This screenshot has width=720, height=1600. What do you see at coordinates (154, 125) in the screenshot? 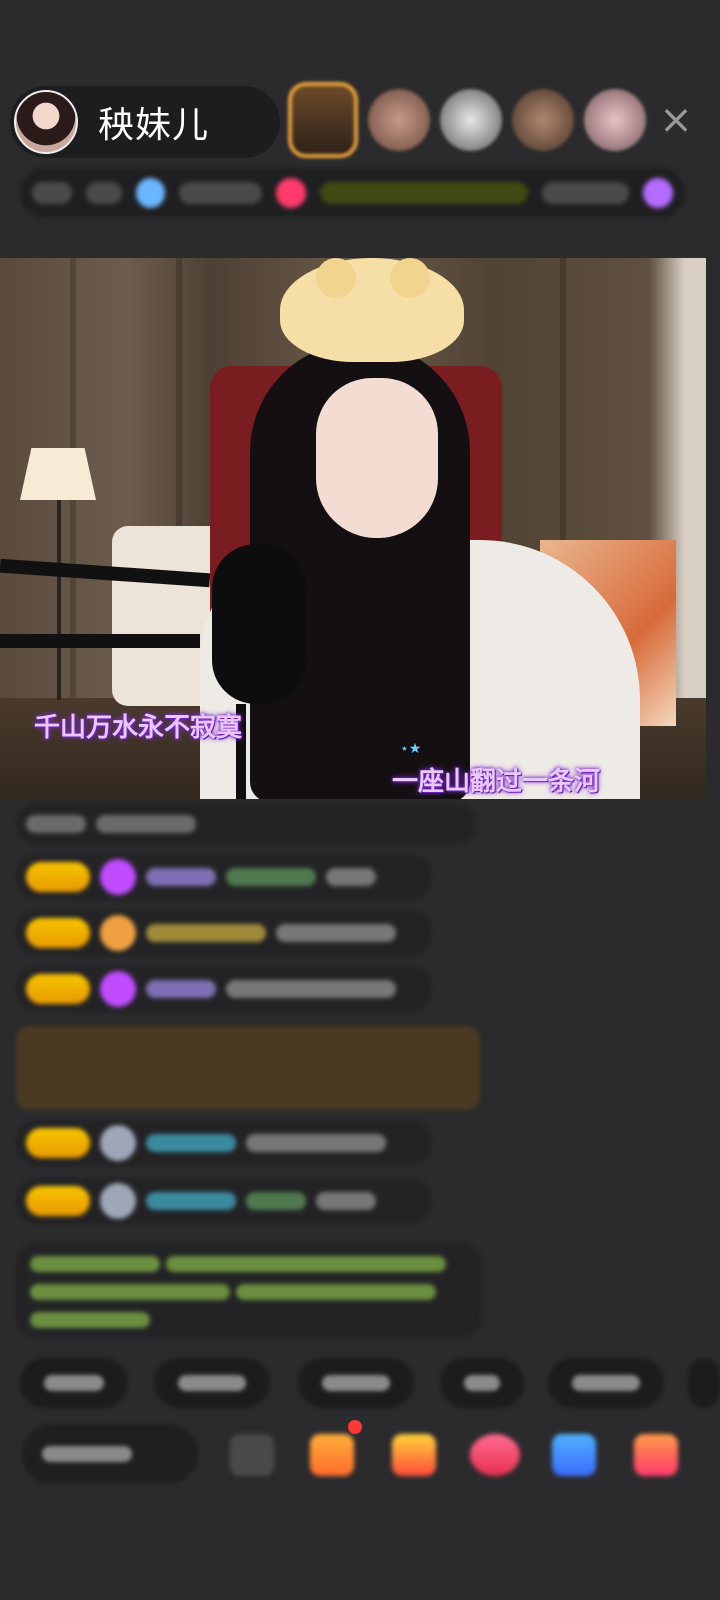
I see `host-name: 秧妹儿` at bounding box center [154, 125].